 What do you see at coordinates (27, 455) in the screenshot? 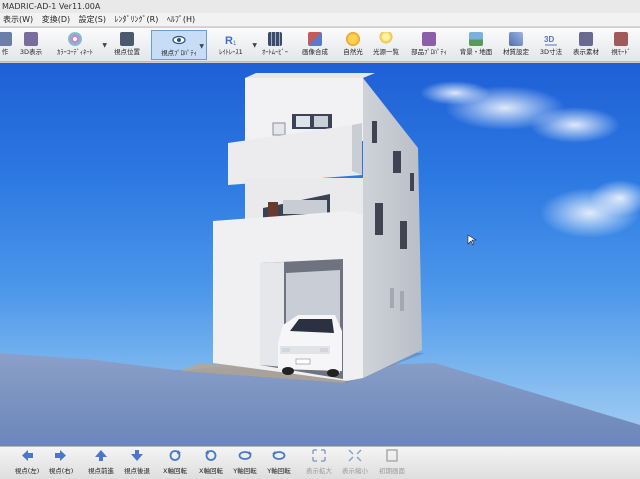
I see `arrow-left-icon` at bounding box center [27, 455].